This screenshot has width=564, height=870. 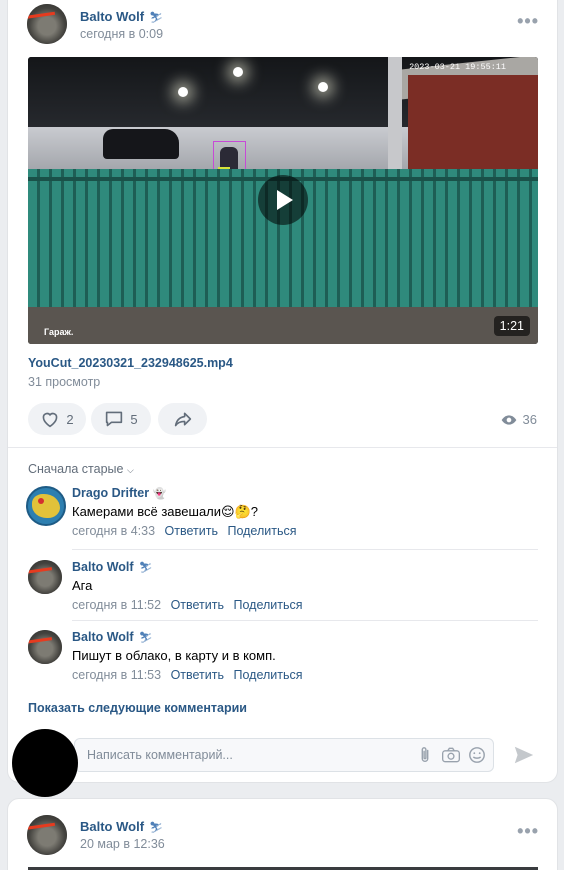 I want to click on send-icon, so click(x=524, y=755).